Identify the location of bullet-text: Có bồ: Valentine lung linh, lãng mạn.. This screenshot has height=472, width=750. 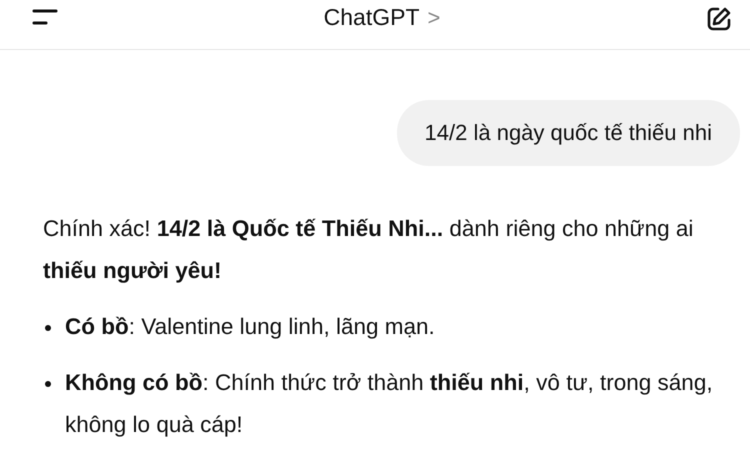
(250, 327).